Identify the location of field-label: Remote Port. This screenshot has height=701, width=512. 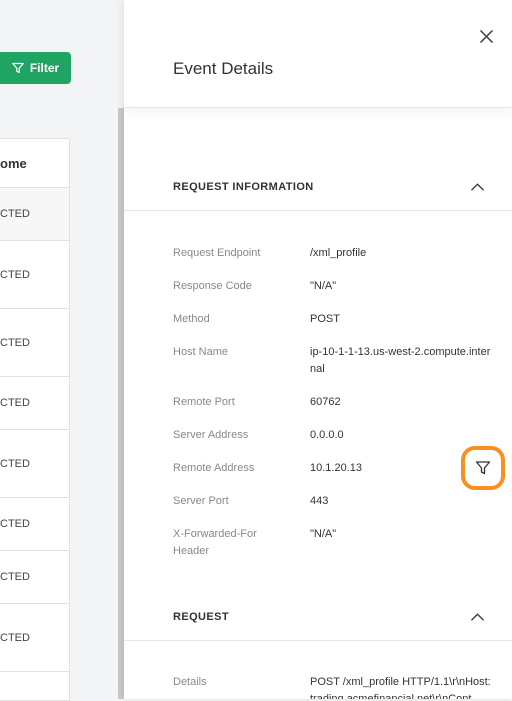
(204, 402).